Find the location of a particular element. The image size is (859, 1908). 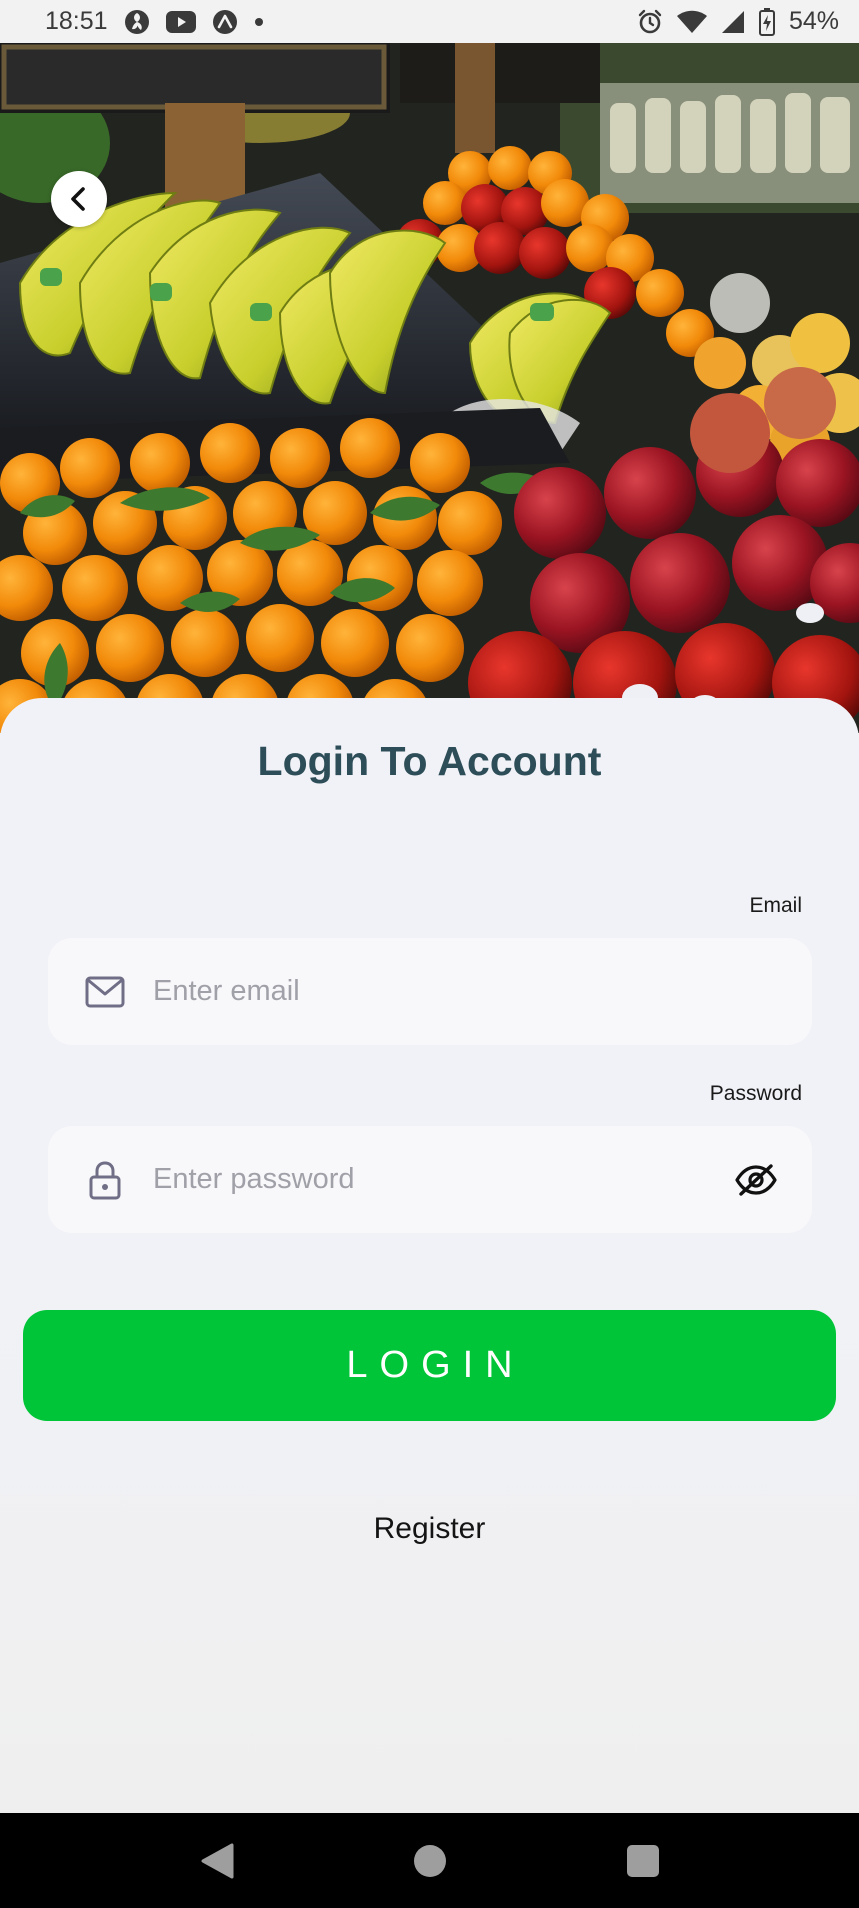

page-title: Login To Account is located at coordinates (429, 761).